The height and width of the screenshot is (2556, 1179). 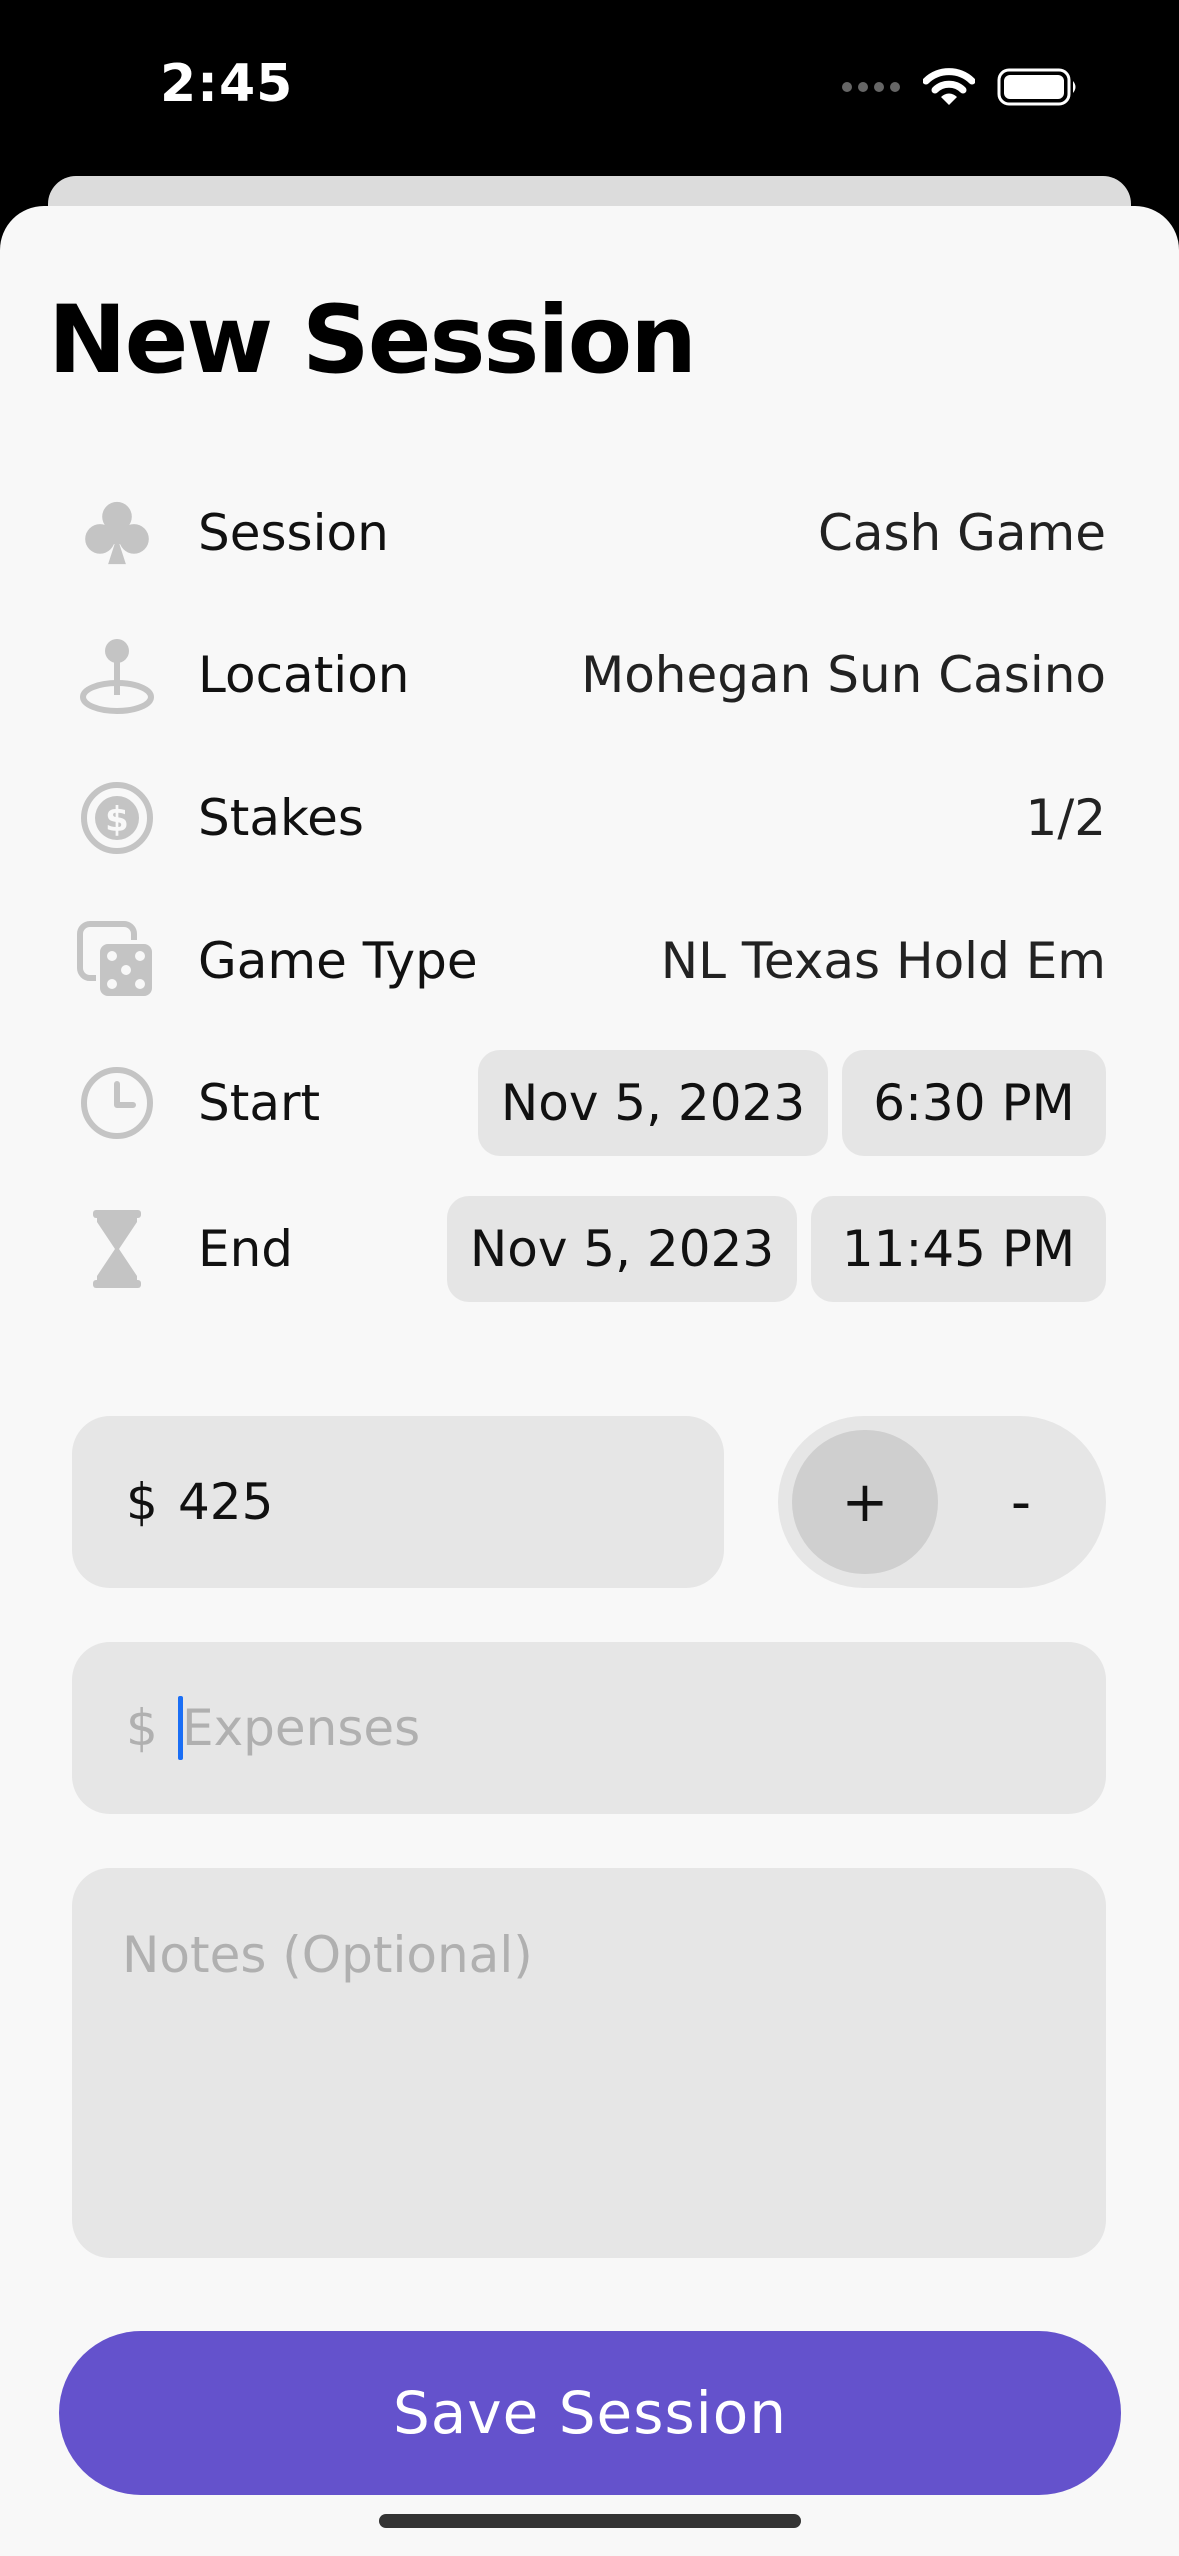 What do you see at coordinates (1066, 818) in the screenshot?
I see `stakes-value: 1/2` at bounding box center [1066, 818].